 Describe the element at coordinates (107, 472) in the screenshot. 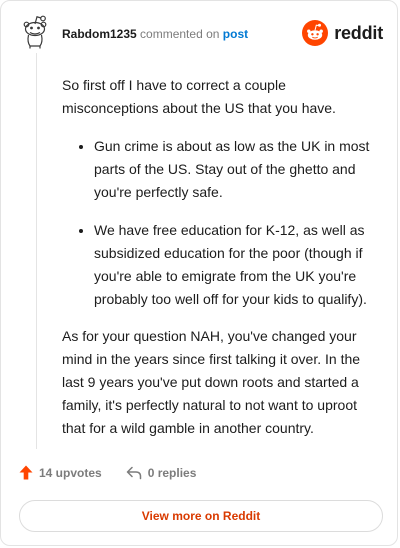

I see `comment-footer: 14 upvotes 0 replies` at that location.